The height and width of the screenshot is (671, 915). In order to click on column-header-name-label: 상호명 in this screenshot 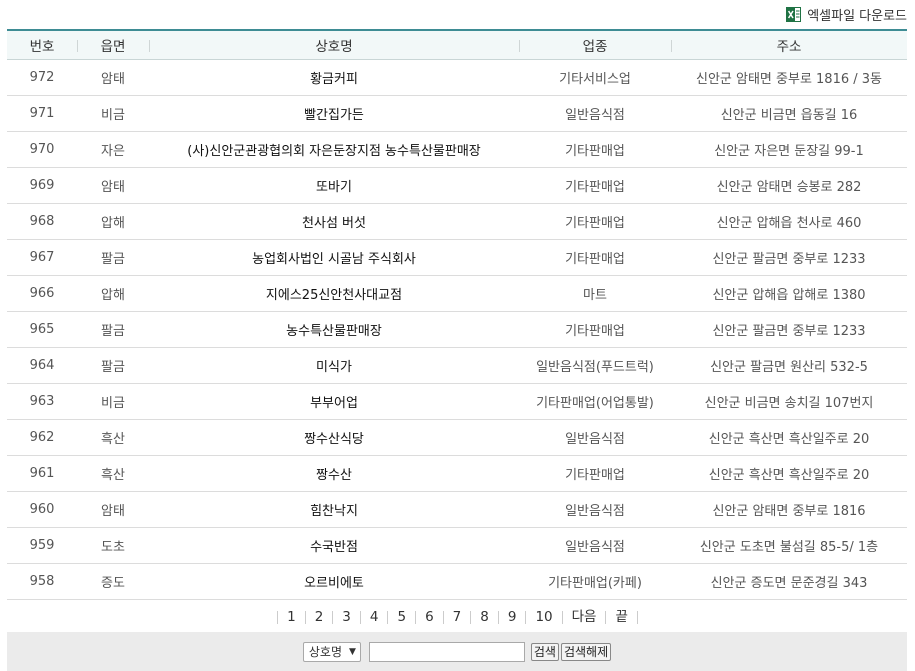, I will do `click(334, 46)`.